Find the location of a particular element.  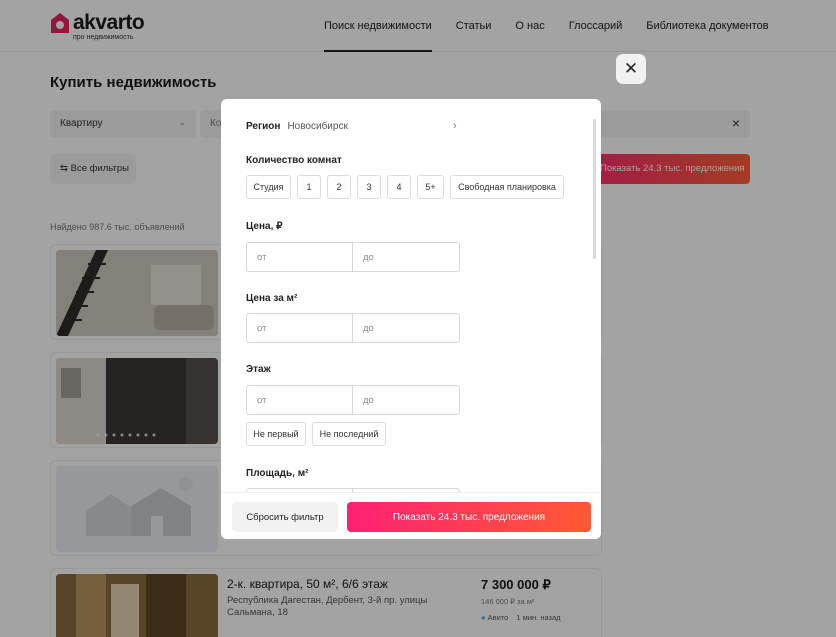

price-per-m2-title: Цена за м² is located at coordinates (272, 298).